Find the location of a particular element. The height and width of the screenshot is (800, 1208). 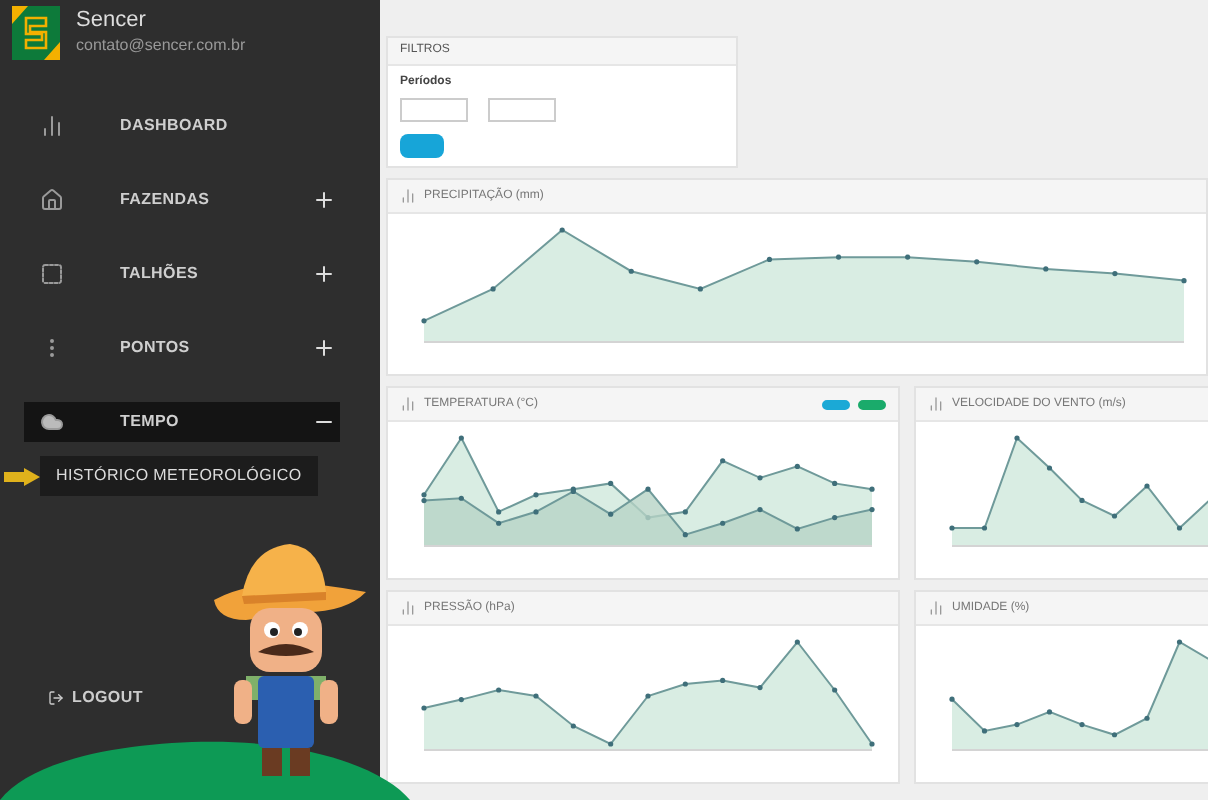

submit-button is located at coordinates (422, 146).